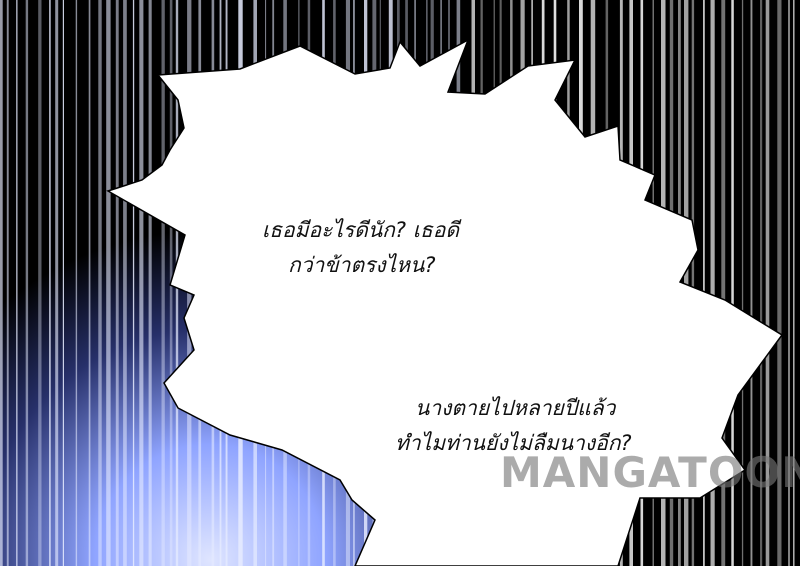 The image size is (800, 566). What do you see at coordinates (360, 248) in the screenshot?
I see `dialogue-text-upper: เธอมีอะไรดีนัก? เธอดี กว่าข้าตรงไหน?` at bounding box center [360, 248].